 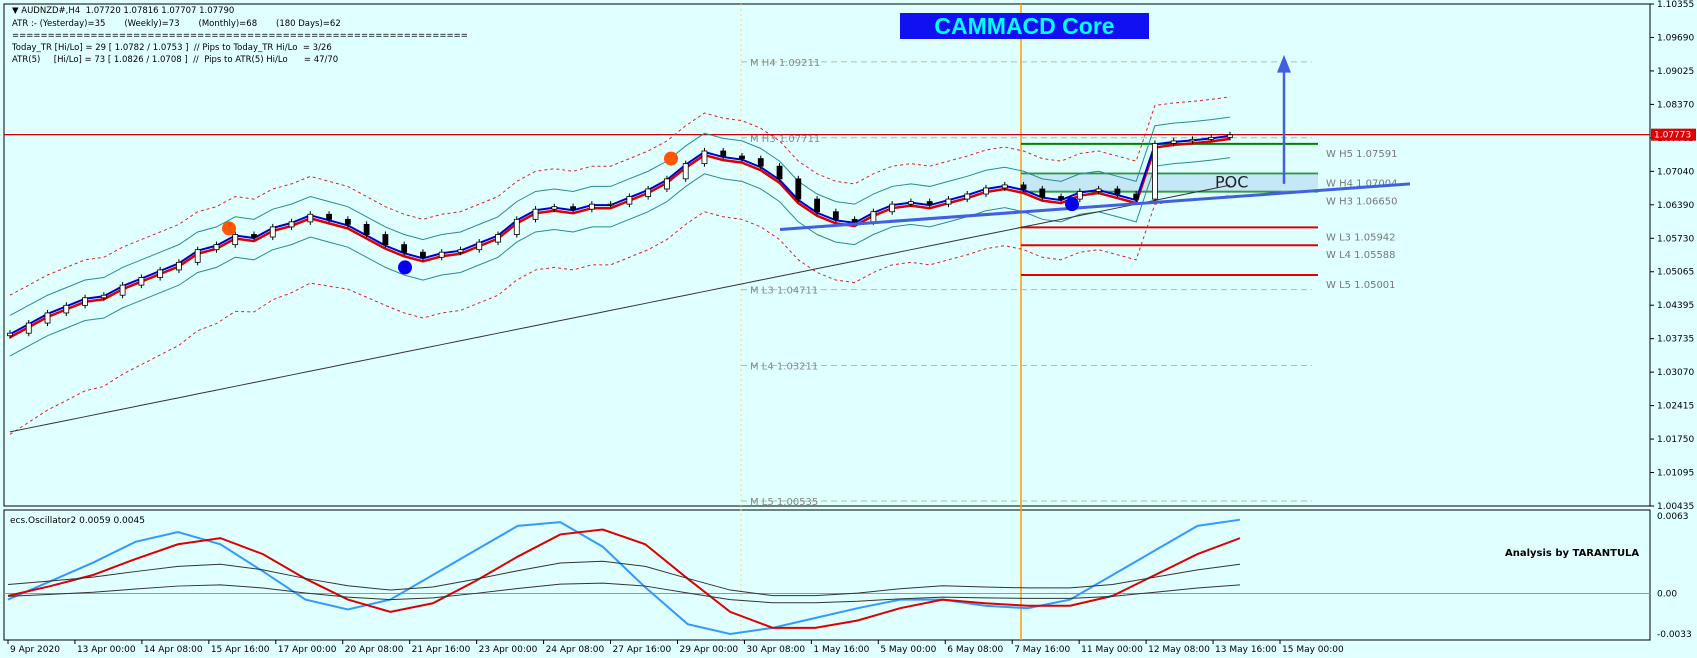 I want to click on poc-zone, so click(x=1169, y=182).